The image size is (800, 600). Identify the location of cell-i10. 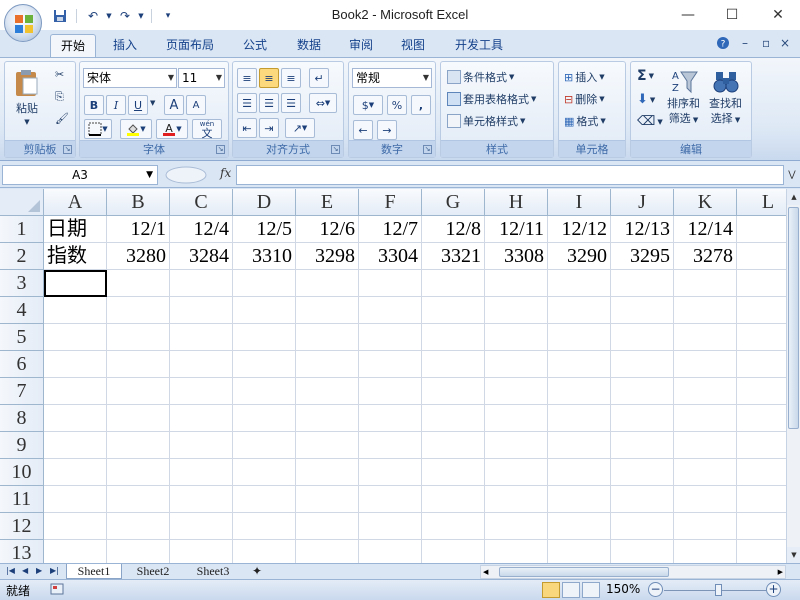
(579, 472).